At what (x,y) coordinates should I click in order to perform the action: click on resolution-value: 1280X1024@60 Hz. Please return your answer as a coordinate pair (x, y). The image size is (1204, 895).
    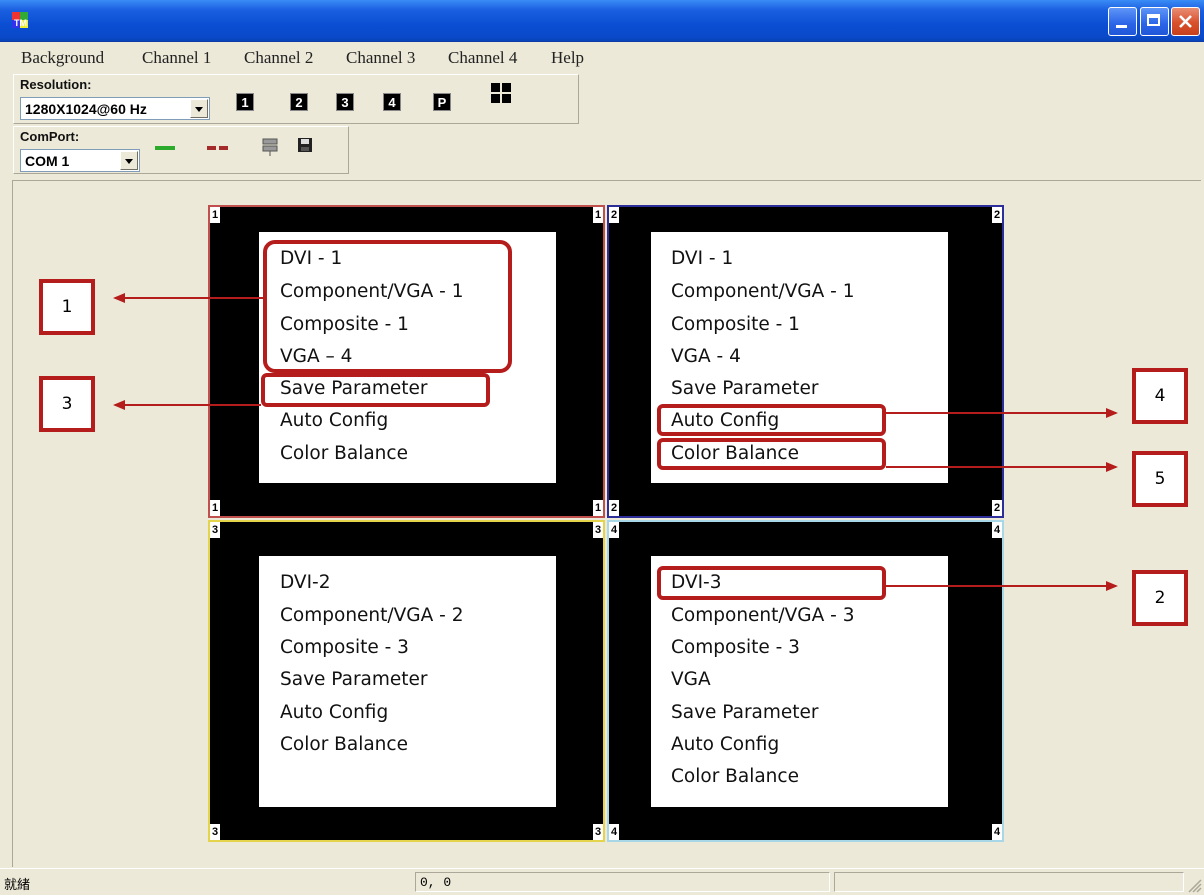
    Looking at the image, I should click on (86, 109).